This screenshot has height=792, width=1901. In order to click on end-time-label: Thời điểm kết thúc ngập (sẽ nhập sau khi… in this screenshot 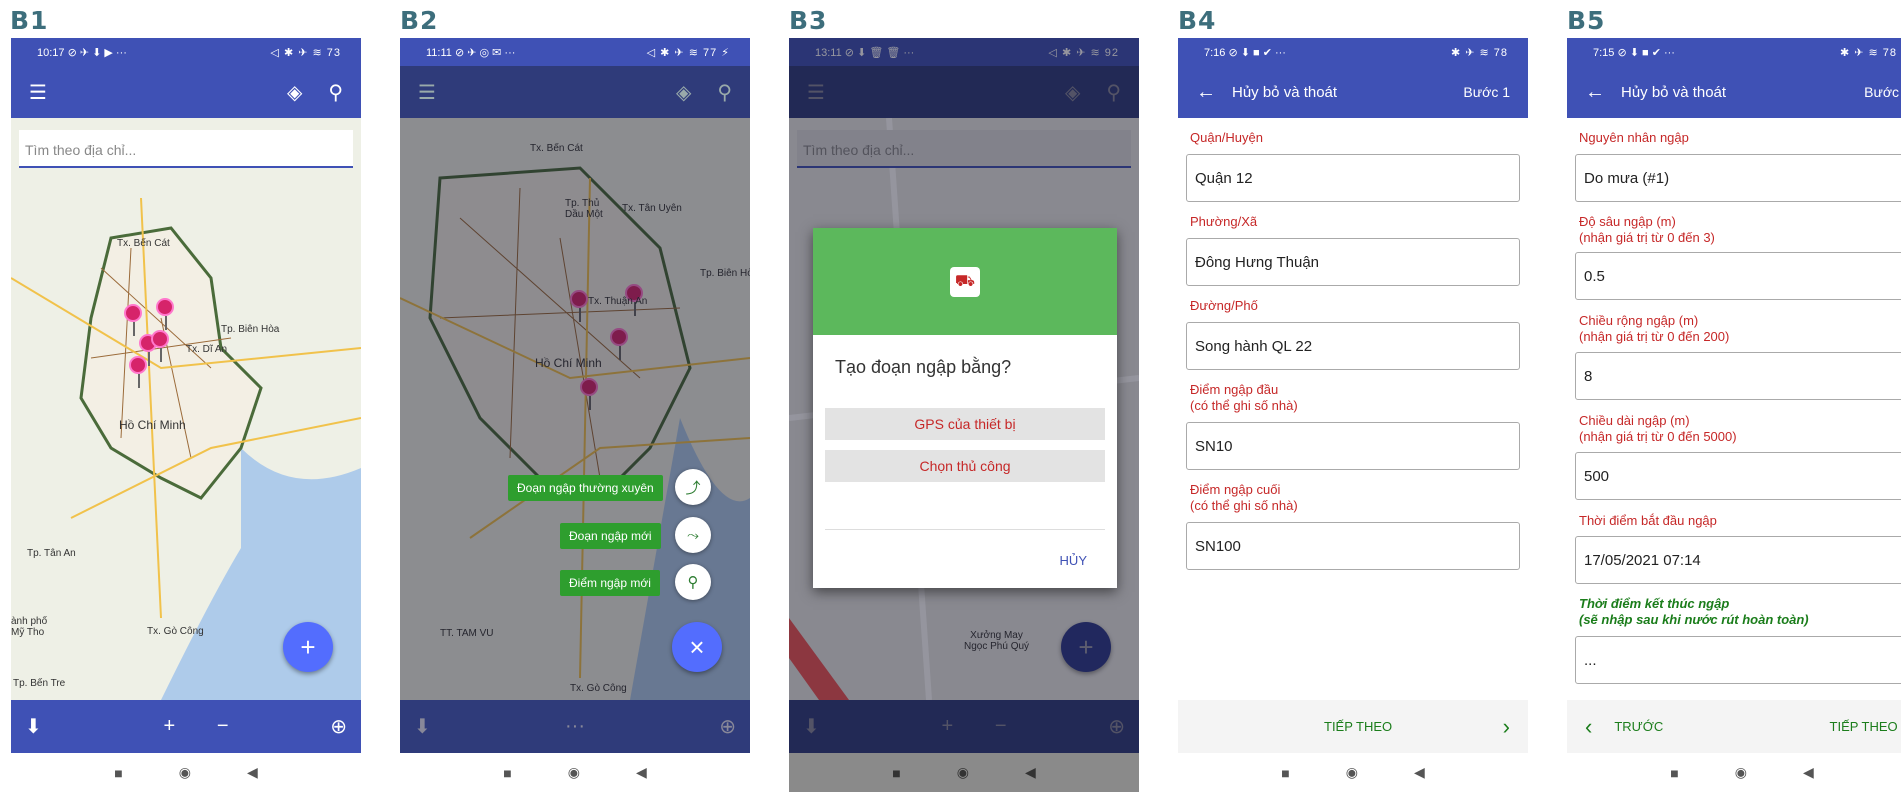, I will do `click(1694, 611)`.